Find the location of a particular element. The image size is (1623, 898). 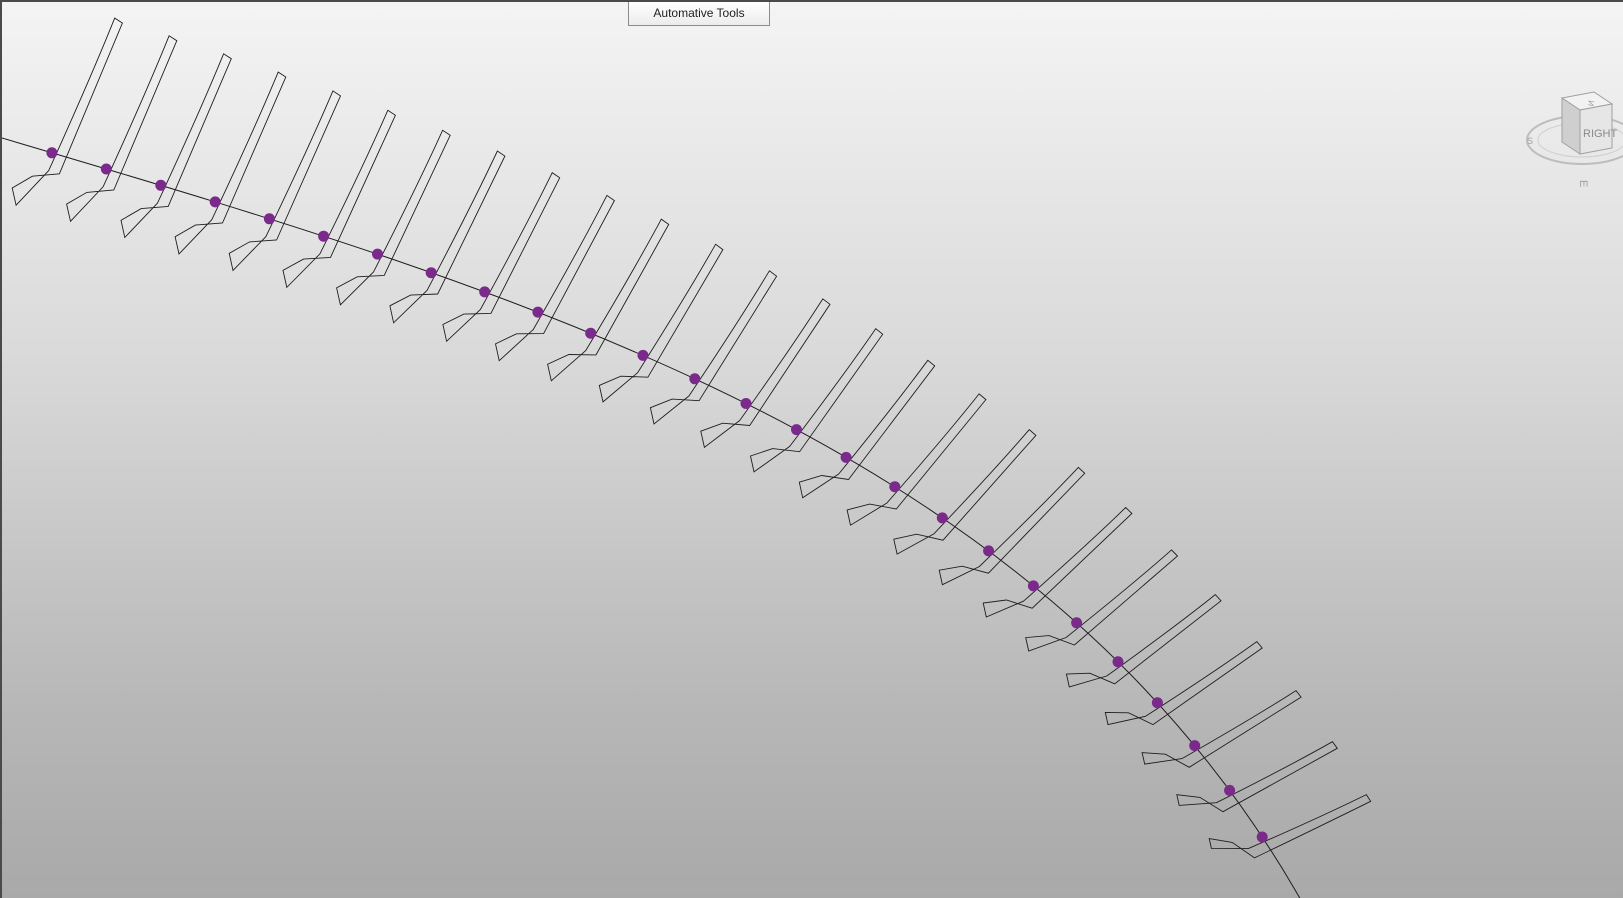

viewcube-face-label: RIGHT is located at coordinates (1600, 134).